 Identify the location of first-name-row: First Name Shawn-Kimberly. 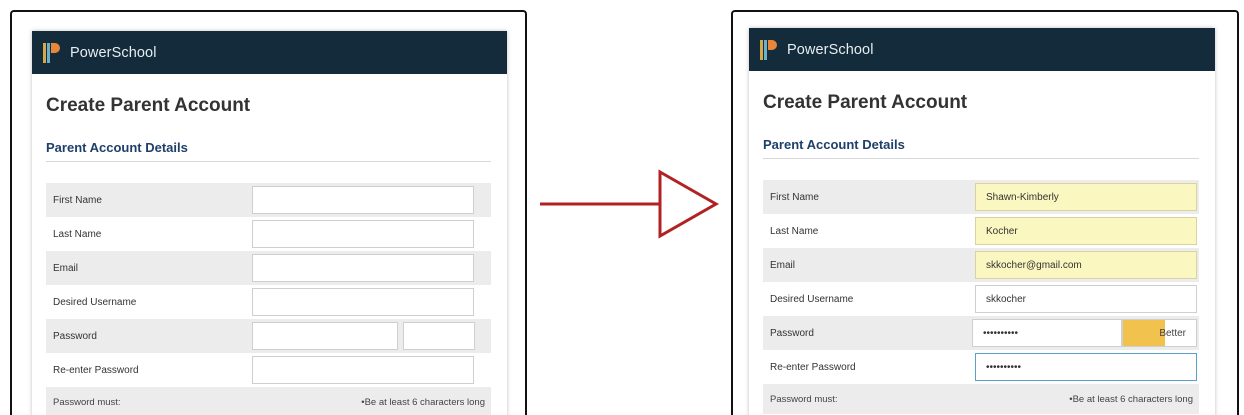
(981, 197).